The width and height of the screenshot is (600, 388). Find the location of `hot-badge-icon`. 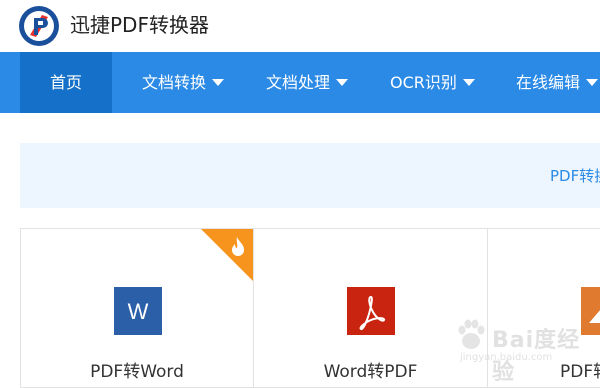

hot-badge-icon is located at coordinates (227, 255).